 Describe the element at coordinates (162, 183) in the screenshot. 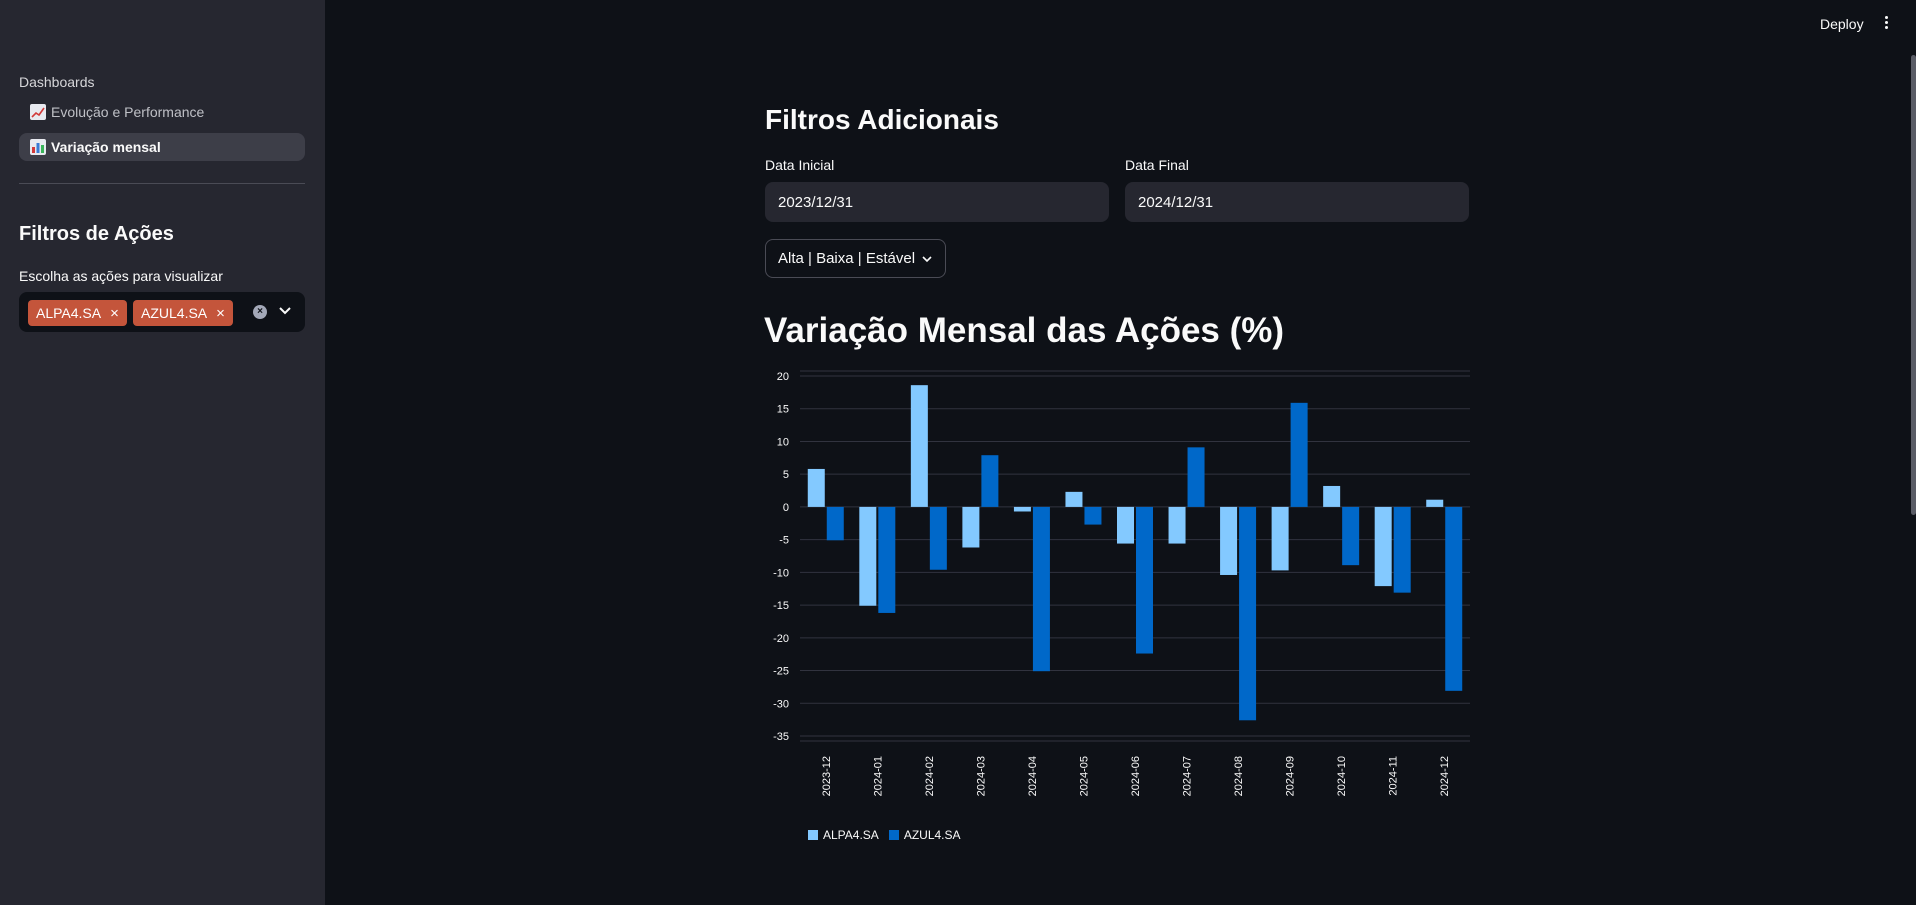

I see `sidebar-divider` at that location.